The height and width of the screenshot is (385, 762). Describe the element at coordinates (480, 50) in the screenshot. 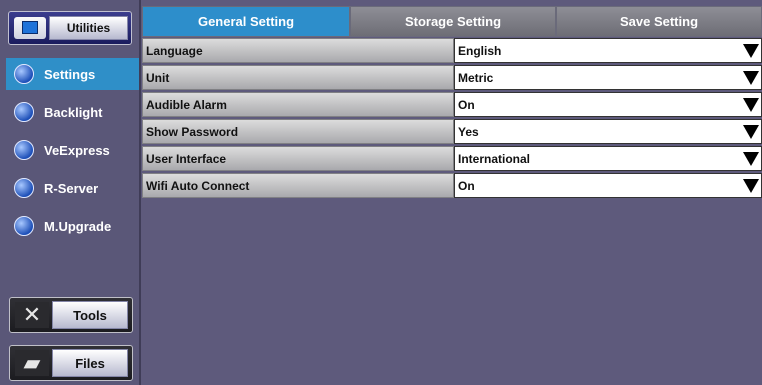

I see `setting-value: English` at that location.